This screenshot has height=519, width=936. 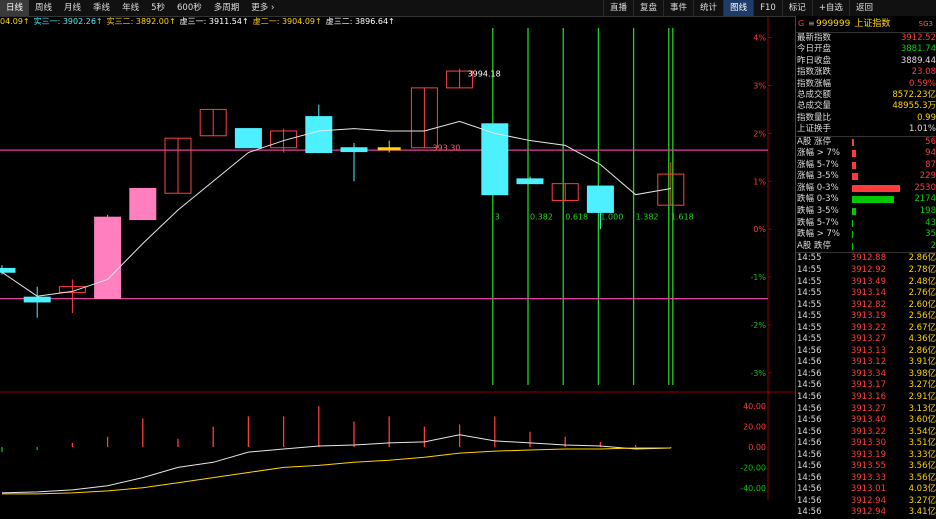 What do you see at coordinates (930, 234) in the screenshot?
I see `breadth-count: 35` at bounding box center [930, 234].